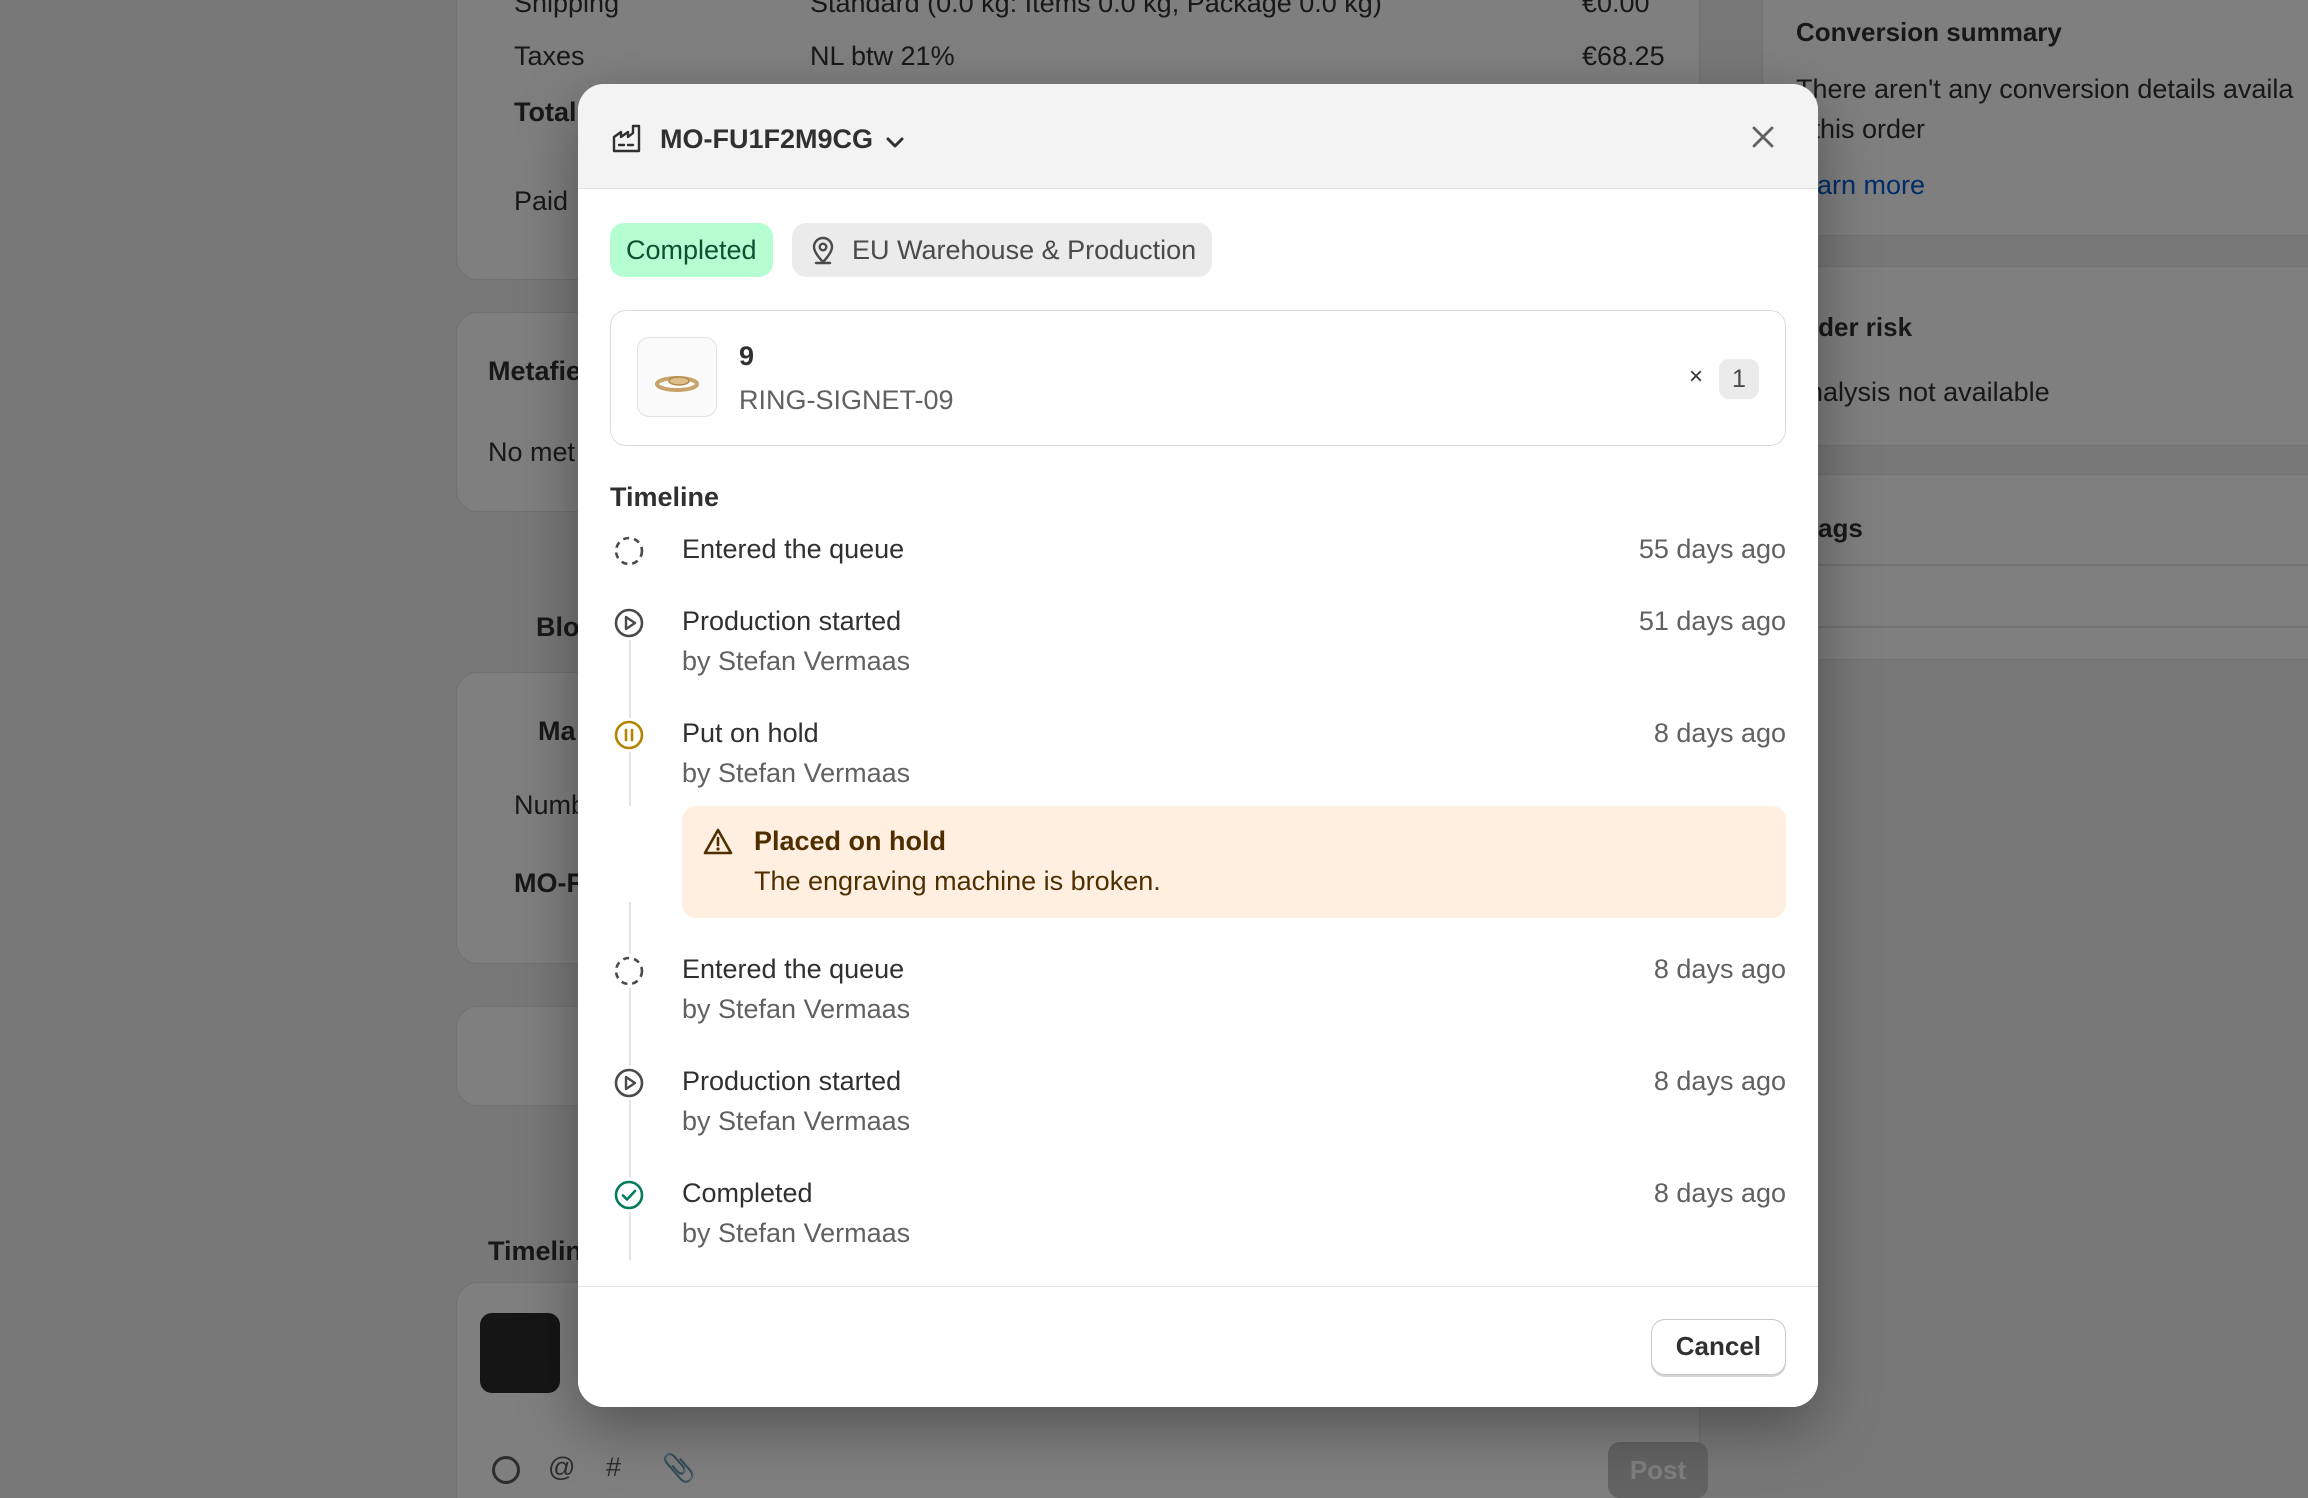  I want to click on status-badge: Completed, so click(691, 250).